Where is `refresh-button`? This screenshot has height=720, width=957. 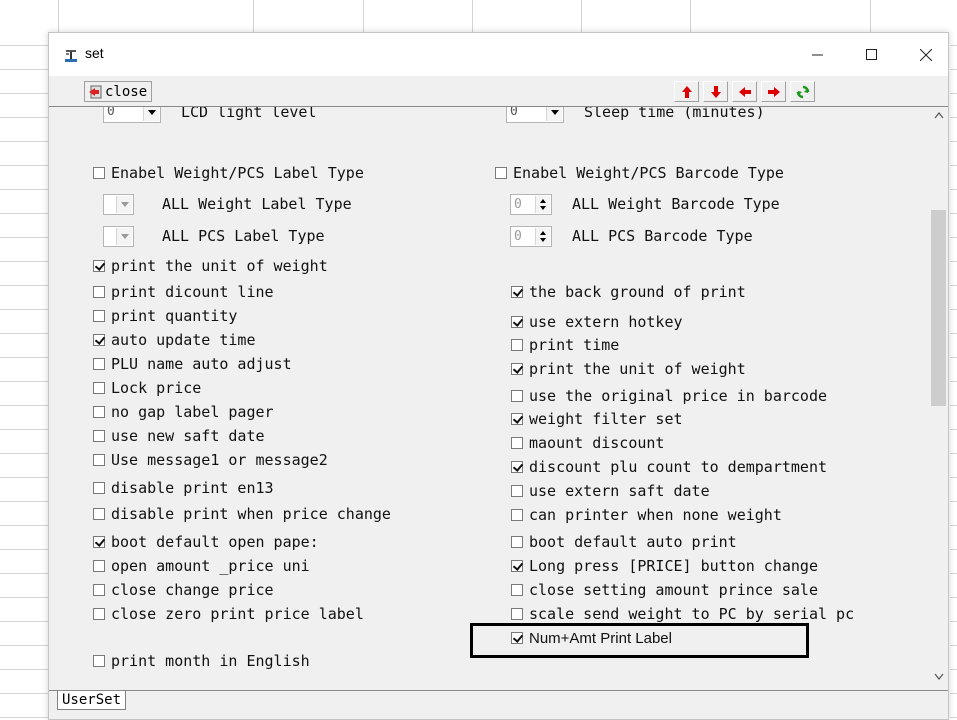
refresh-button is located at coordinates (802, 91).